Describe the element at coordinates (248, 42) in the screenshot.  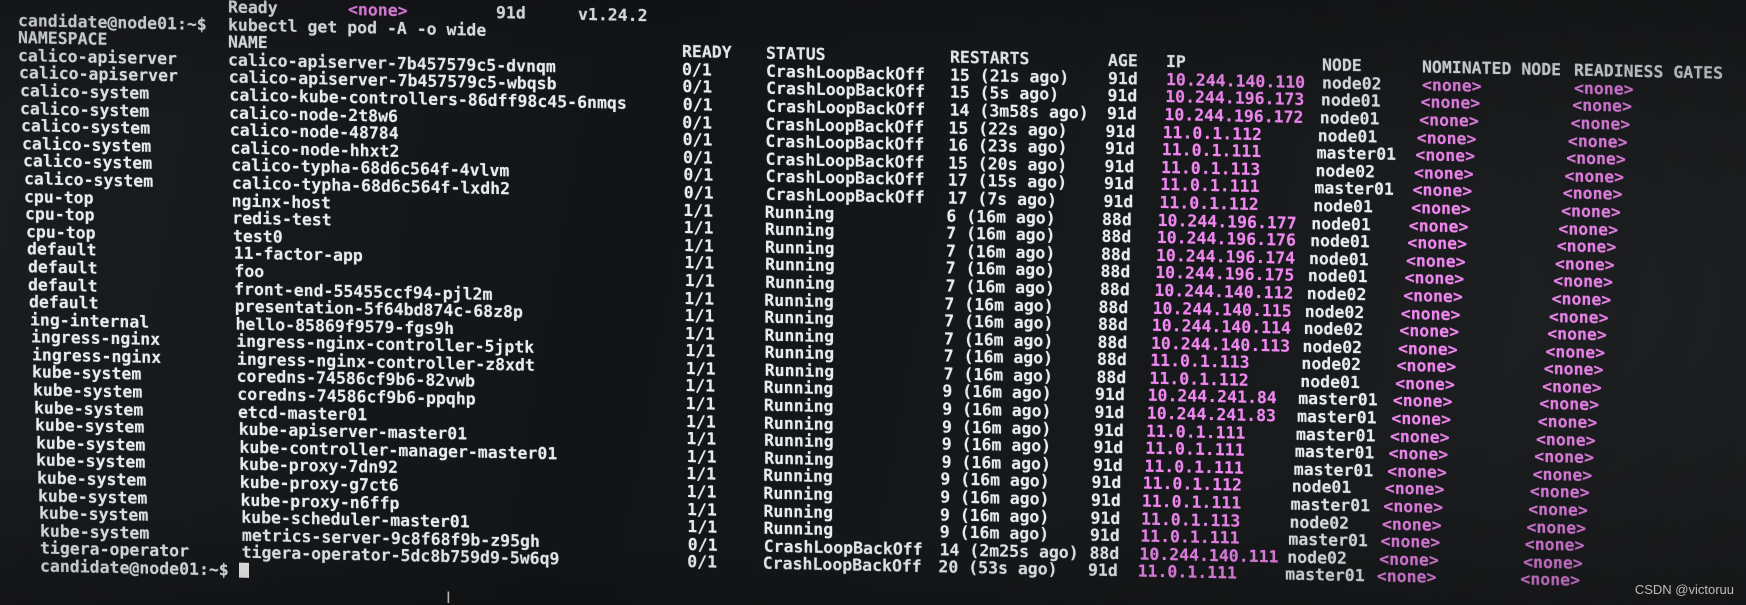
I see `header-name: NAME` at that location.